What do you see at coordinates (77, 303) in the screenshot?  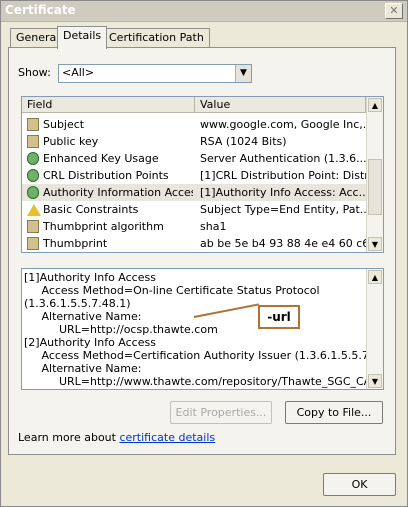 I see `detail-line: (1.3.6.1.5.5.7.48.1)` at bounding box center [77, 303].